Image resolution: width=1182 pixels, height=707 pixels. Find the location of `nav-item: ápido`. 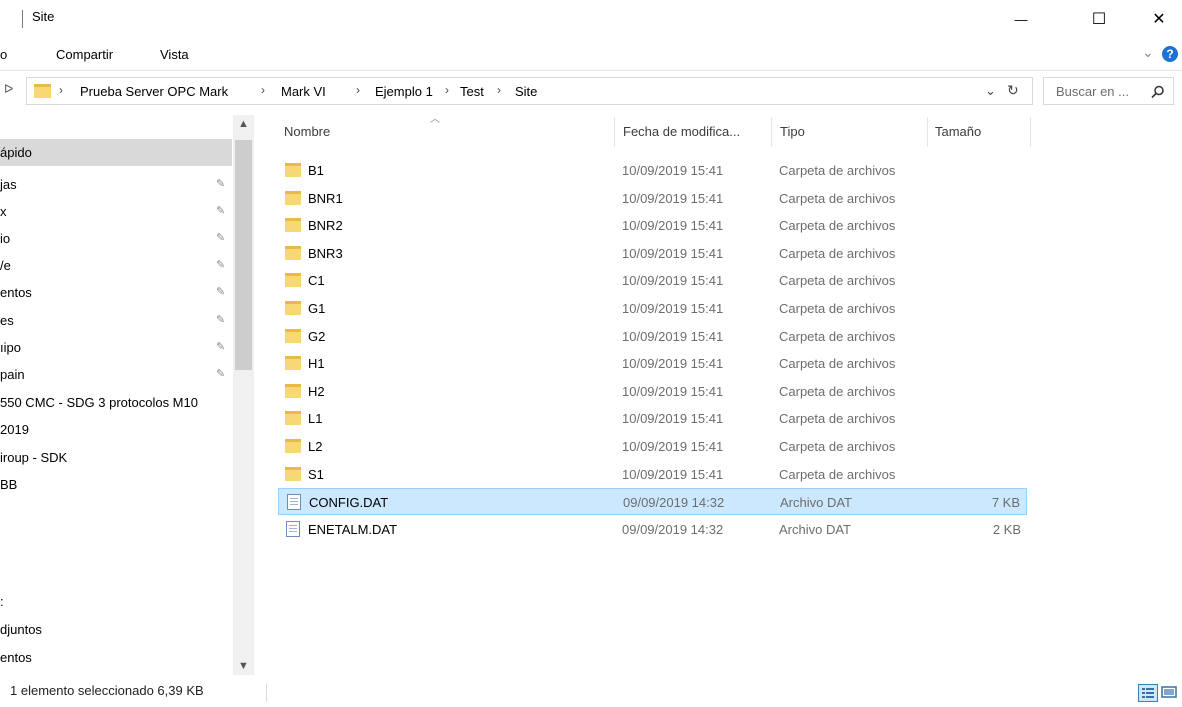

nav-item: ápido is located at coordinates (116, 152).